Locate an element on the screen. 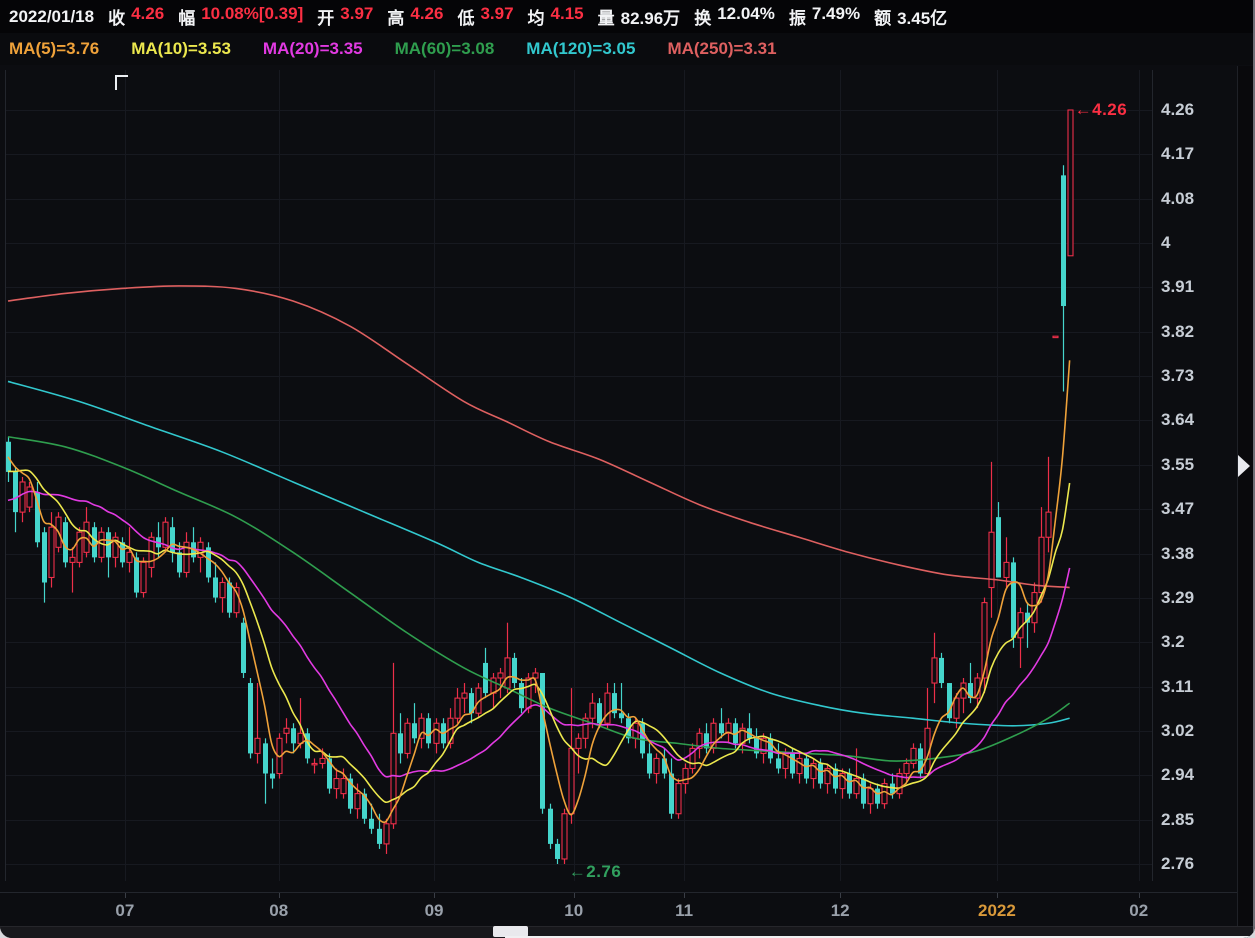  expand-right-panel-button is located at coordinates (1244, 466).